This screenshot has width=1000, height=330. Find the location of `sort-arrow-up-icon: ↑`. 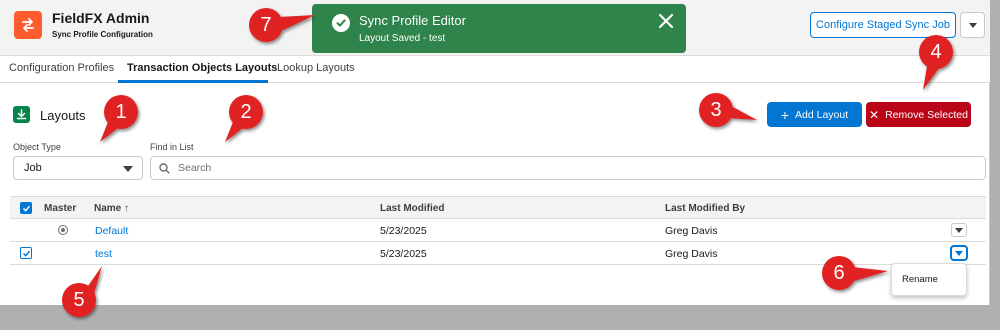

sort-arrow-up-icon: ↑ is located at coordinates (127, 208).